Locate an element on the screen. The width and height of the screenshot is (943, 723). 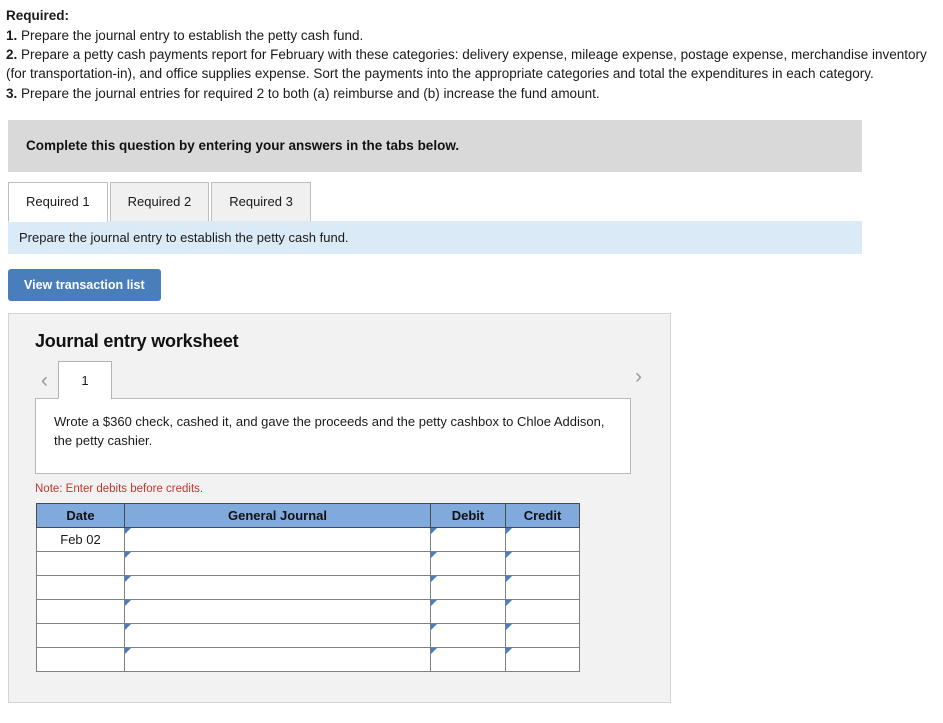
cell-date: Feb 02 is located at coordinates (80, 539).